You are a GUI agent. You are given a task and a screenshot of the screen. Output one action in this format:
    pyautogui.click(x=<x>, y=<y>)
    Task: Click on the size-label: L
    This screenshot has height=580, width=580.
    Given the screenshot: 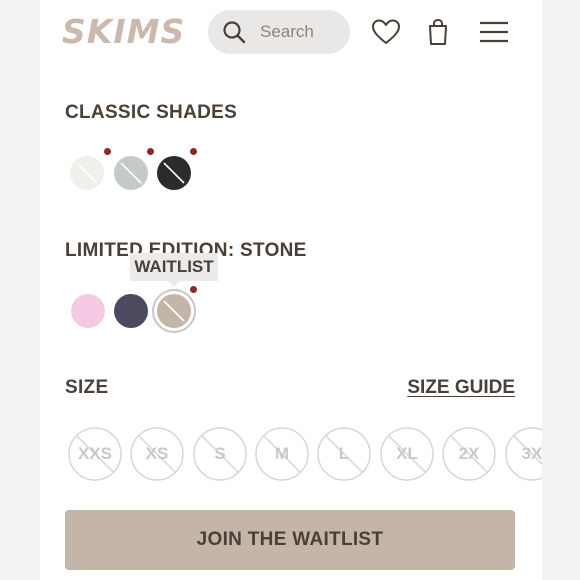 What is the action you would take?
    pyautogui.click(x=344, y=453)
    